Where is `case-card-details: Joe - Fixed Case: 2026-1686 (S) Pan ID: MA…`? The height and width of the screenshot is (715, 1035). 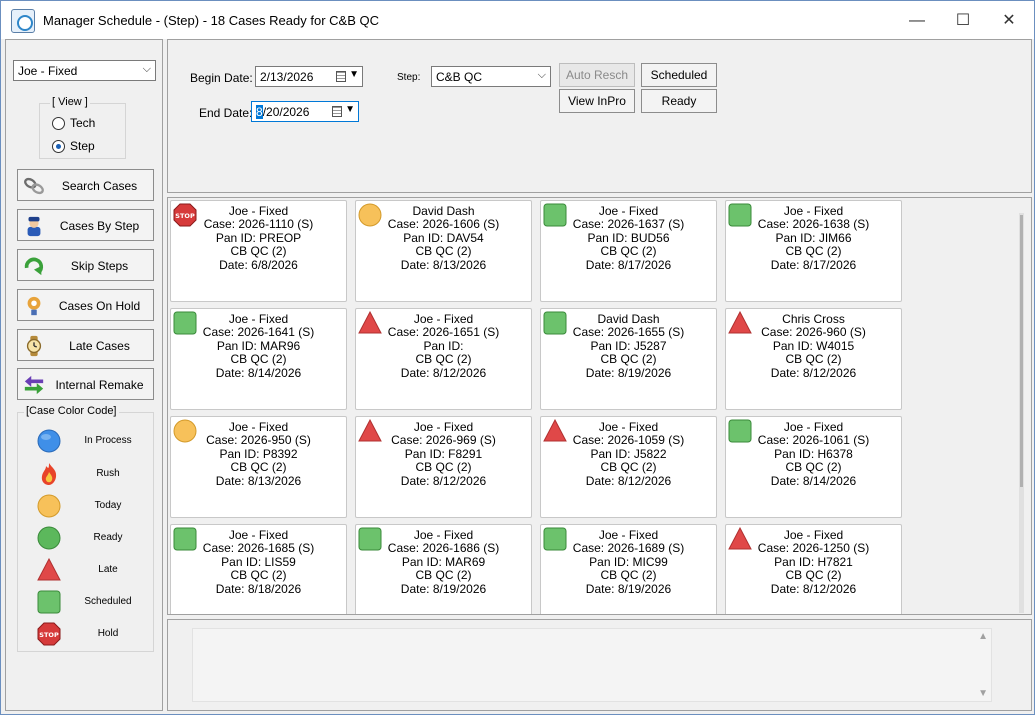
case-card-details: Joe - Fixed Case: 2026-1686 (S) Pan ID: MA… is located at coordinates (443, 562).